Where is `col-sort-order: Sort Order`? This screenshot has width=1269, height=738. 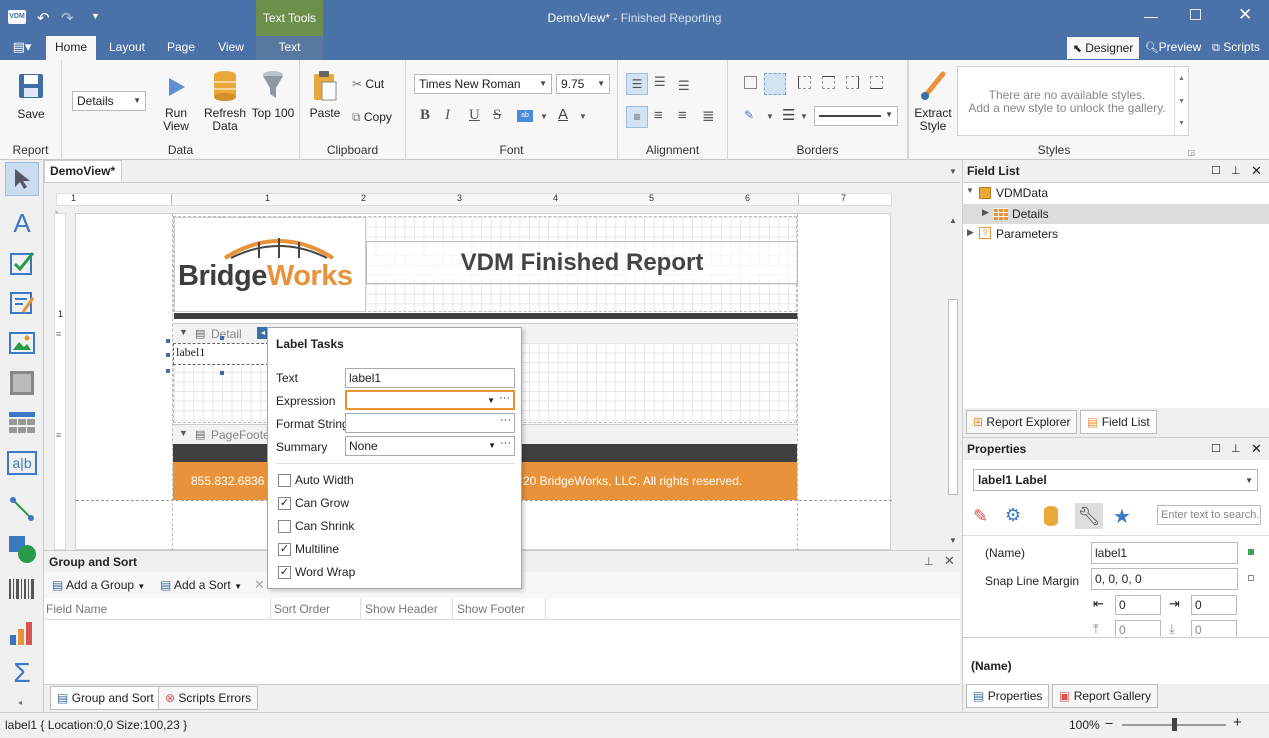 col-sort-order: Sort Order is located at coordinates (302, 609).